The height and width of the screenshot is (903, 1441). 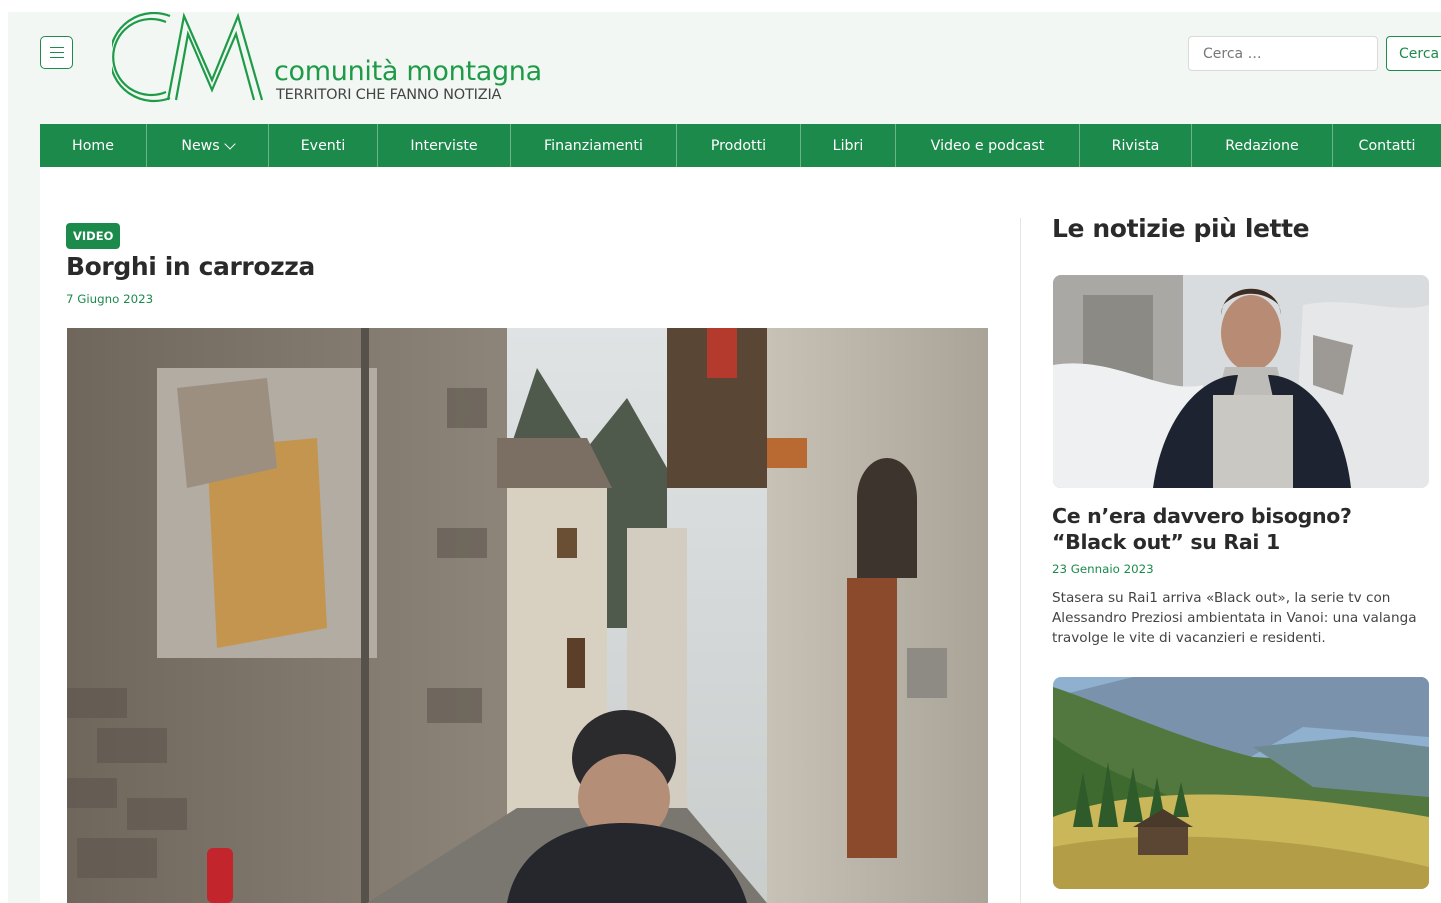 I want to click on nav-item-home: Home, so click(x=93, y=145).